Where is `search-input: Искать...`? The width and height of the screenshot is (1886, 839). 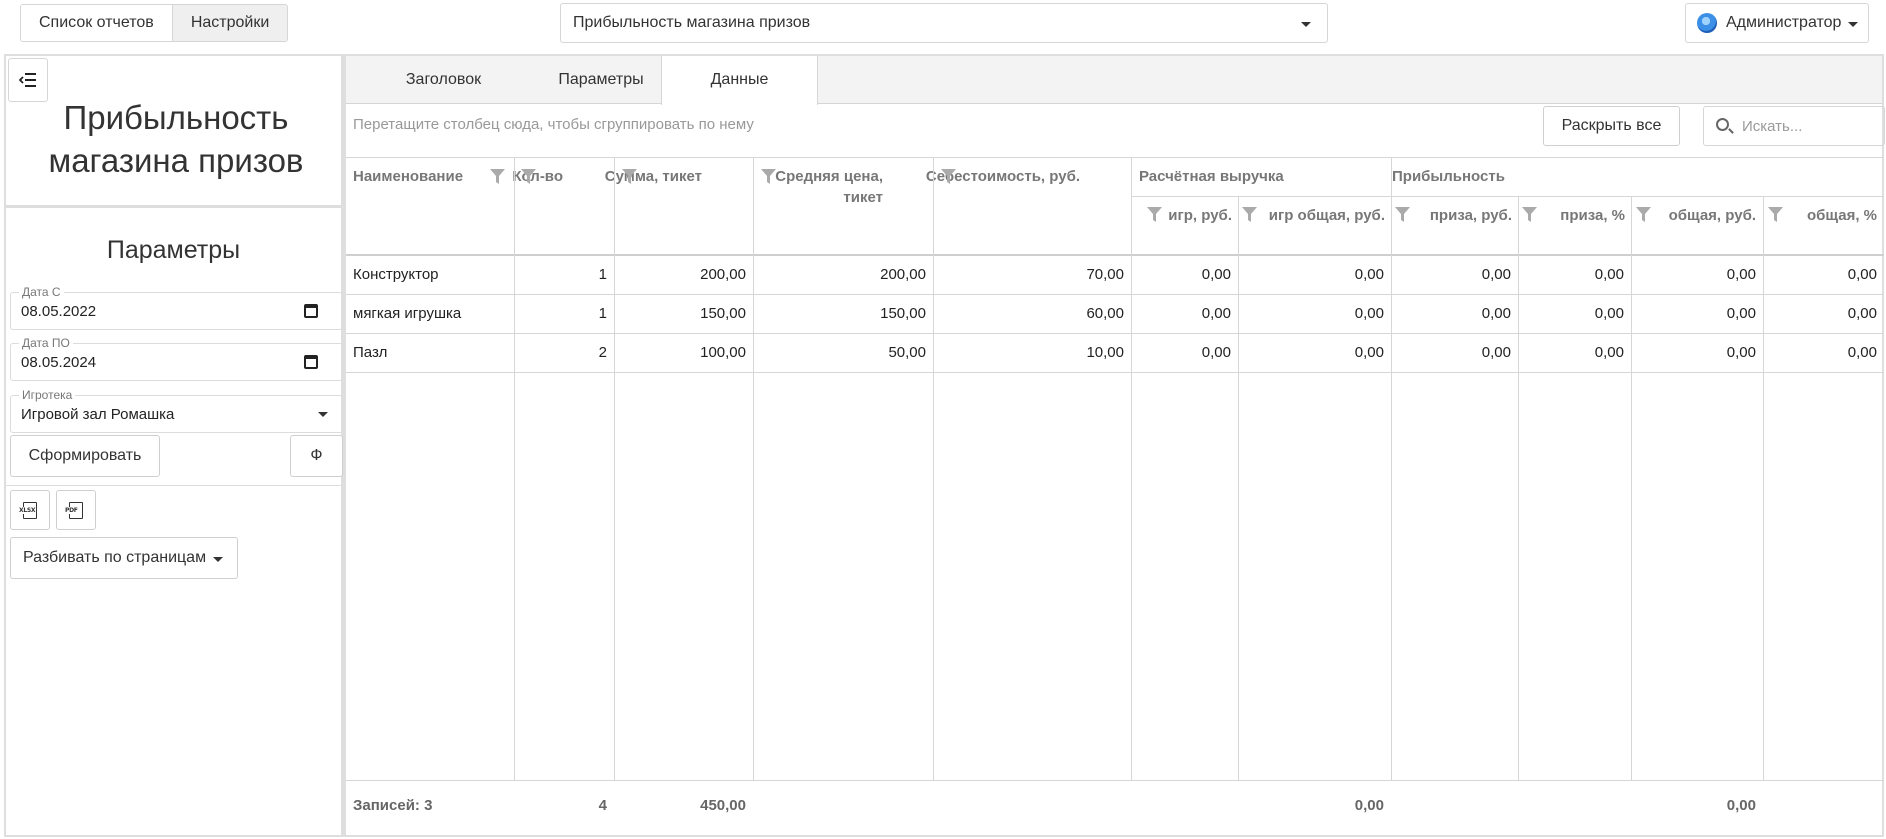
search-input: Искать... is located at coordinates (1794, 126).